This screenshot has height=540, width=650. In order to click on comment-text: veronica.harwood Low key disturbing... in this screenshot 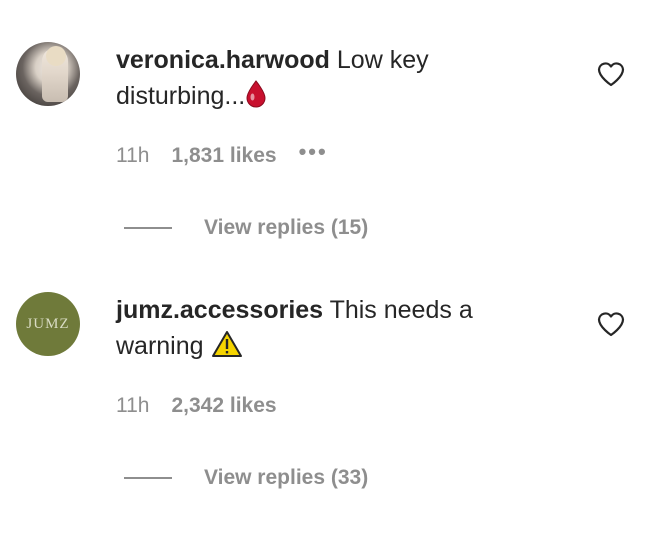, I will do `click(326, 80)`.